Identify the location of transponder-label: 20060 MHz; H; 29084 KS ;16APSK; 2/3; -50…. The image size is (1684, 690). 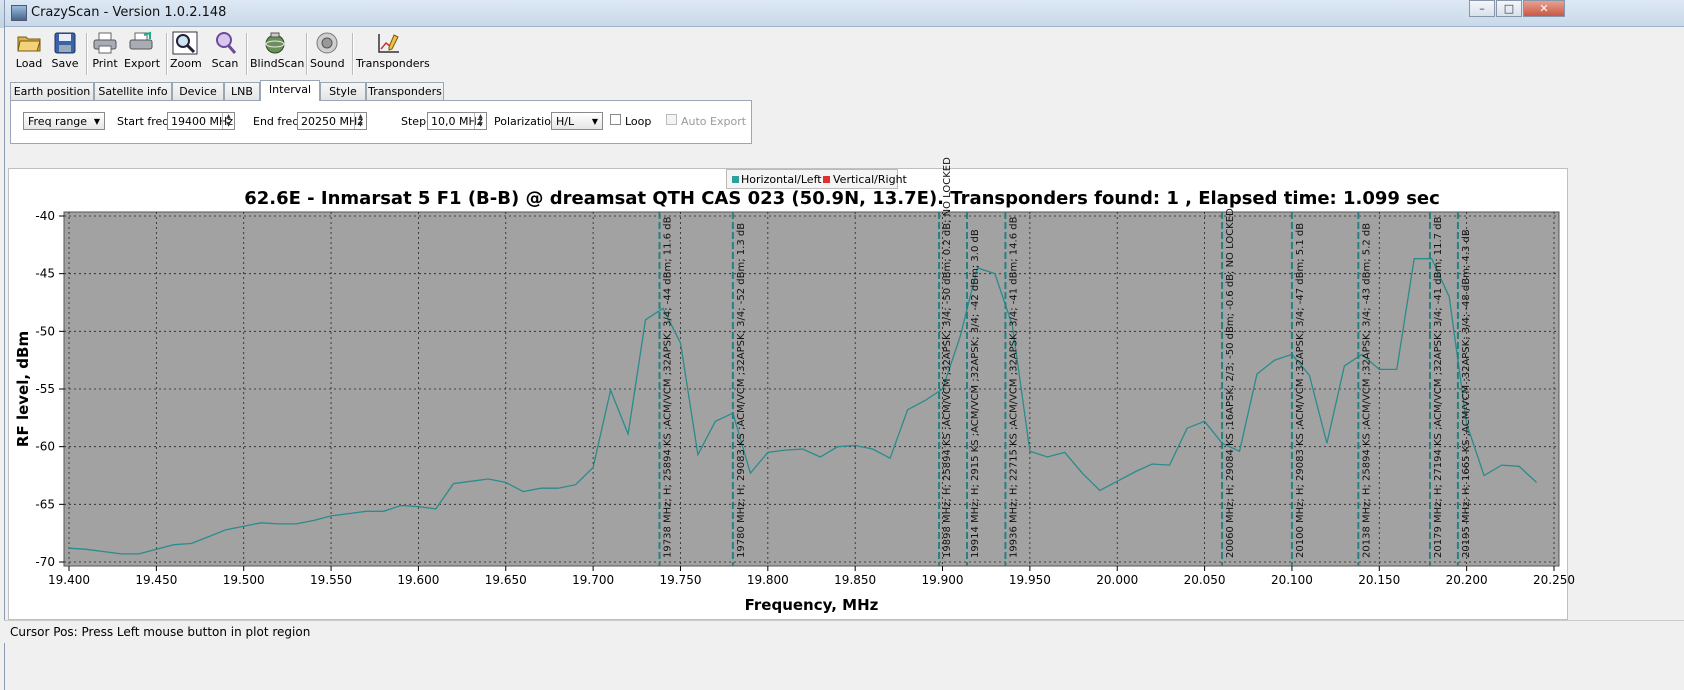
(1230, 383).